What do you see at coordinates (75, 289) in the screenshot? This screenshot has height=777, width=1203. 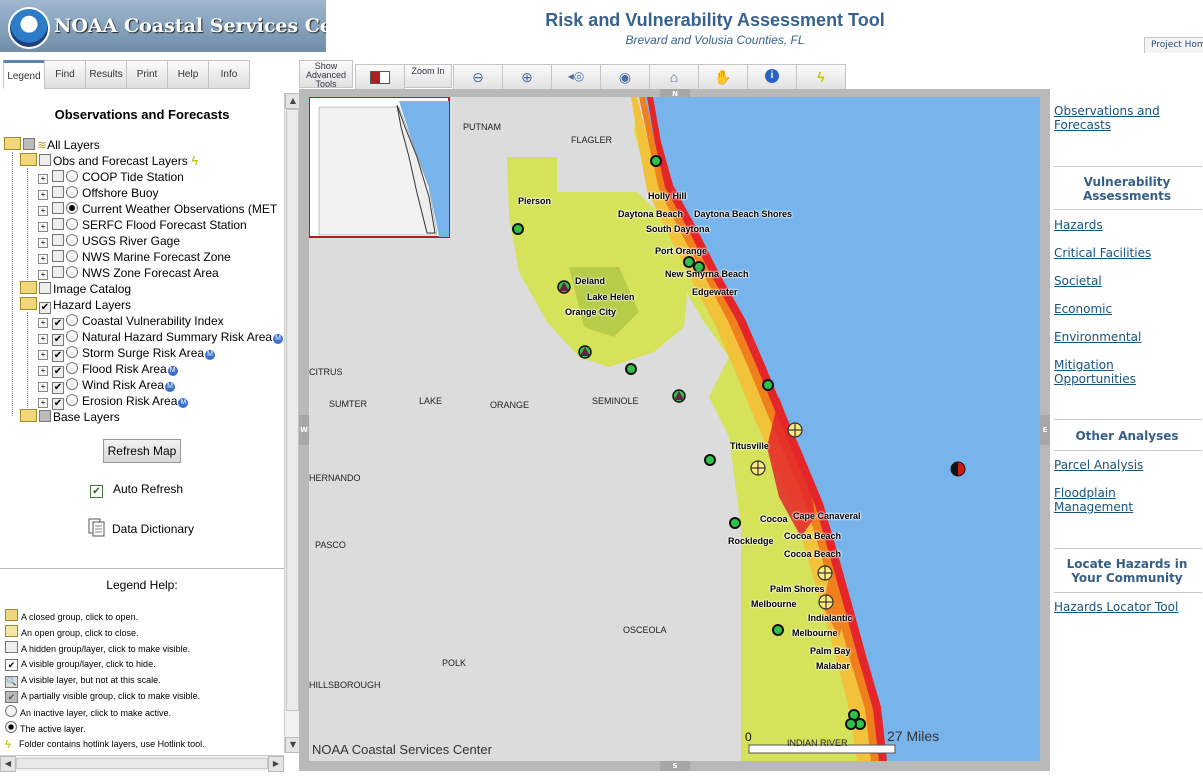 I see `tree-image-catalog: Image Catalog` at bounding box center [75, 289].